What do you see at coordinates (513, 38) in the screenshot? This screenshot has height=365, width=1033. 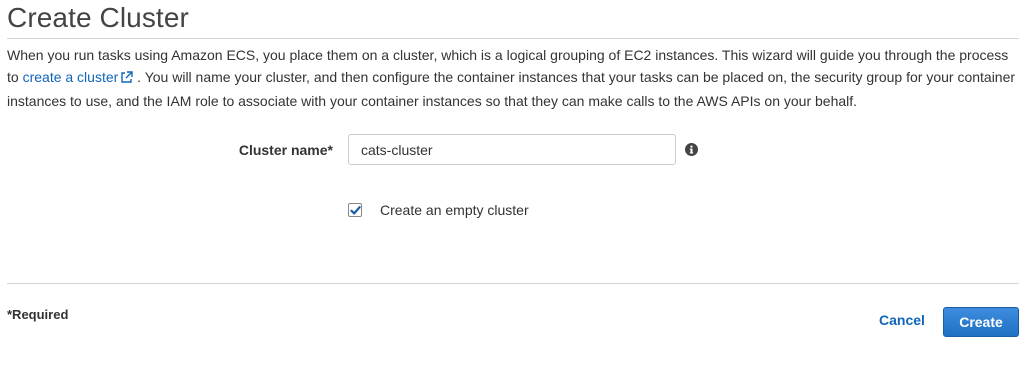 I see `title-divider` at bounding box center [513, 38].